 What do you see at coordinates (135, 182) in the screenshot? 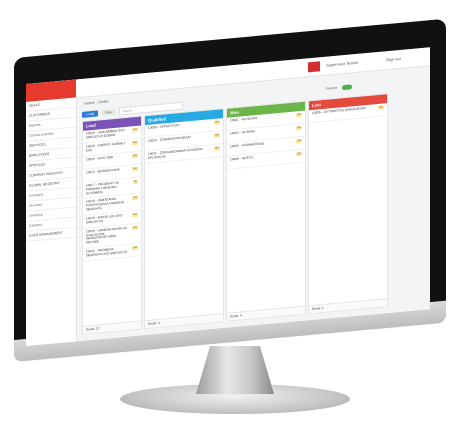
I see `deal-card-badge: AV` at bounding box center [135, 182].